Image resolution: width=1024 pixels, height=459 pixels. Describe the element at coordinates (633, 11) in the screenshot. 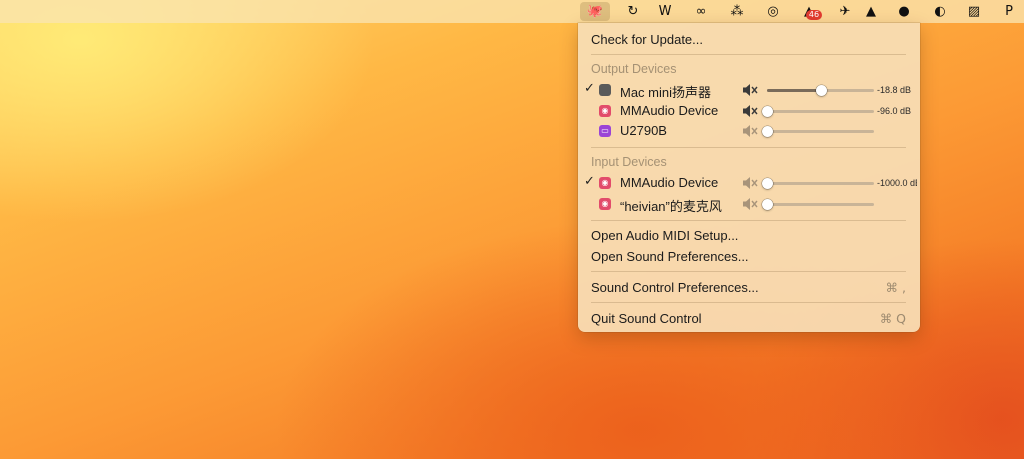

I see `circular-arrow-app-icon: ↻` at that location.